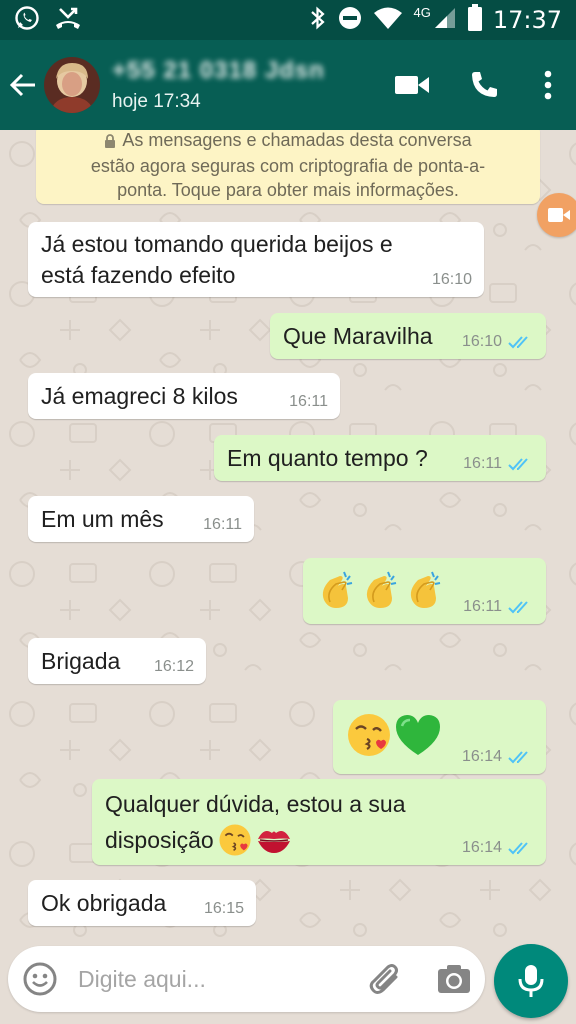 The image size is (576, 1024). I want to click on encryption-notice-line: As mensagens e chamadas desta conversa, so click(288, 142).